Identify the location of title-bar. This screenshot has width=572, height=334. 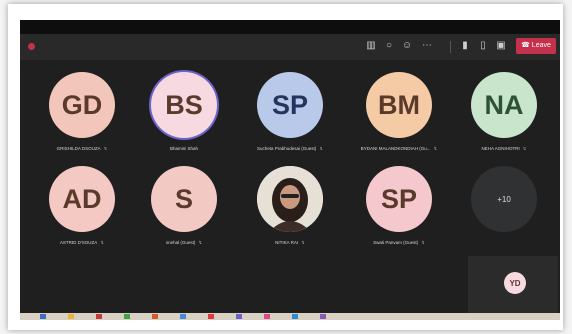
(290, 27).